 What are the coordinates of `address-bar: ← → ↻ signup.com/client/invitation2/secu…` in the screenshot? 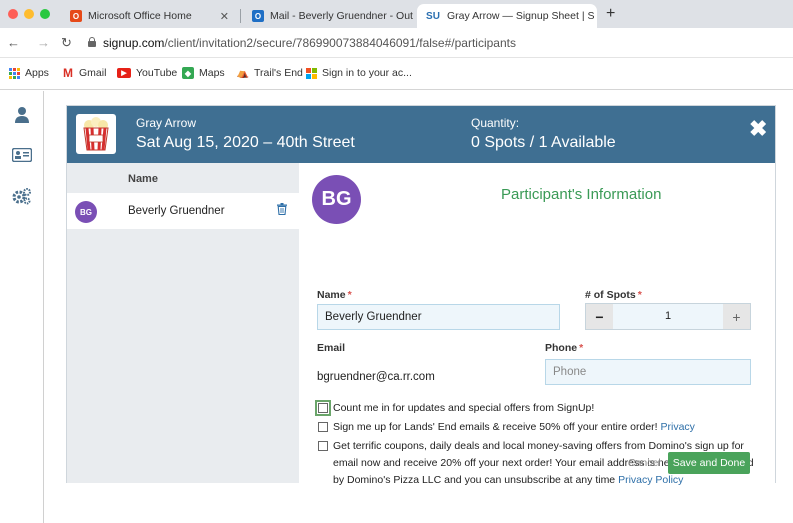 It's located at (396, 43).